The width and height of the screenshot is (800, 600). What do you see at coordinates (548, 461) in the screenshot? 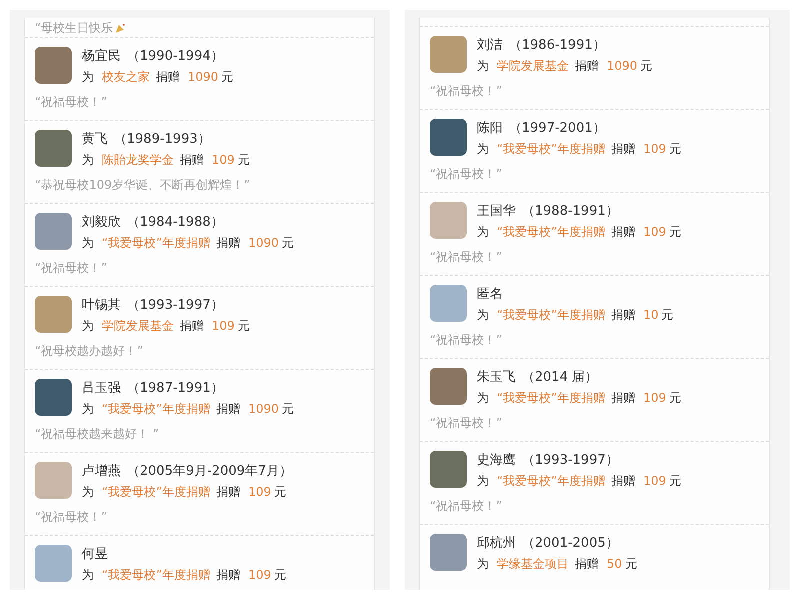
I see `donor-name: 史海鹰 （1993-1997）` at bounding box center [548, 461].